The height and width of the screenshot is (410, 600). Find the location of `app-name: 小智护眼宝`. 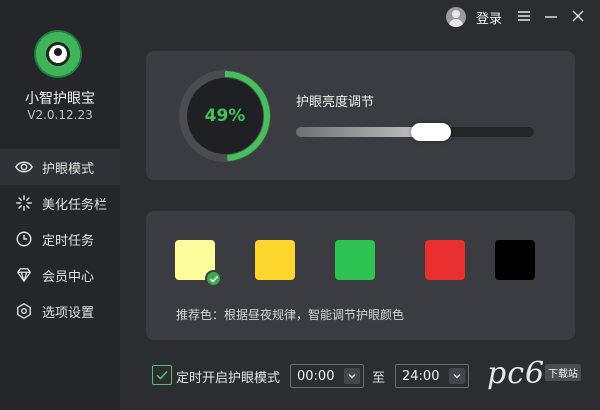

app-name: 小智护眼宝 is located at coordinates (60, 99).